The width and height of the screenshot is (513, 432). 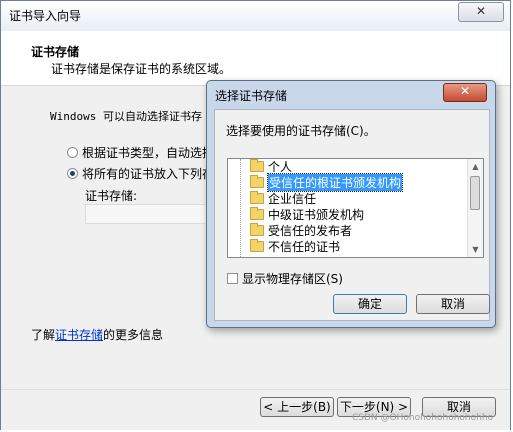 I want to click on show-physical-row: 显示物理存储区(S), so click(x=285, y=278).